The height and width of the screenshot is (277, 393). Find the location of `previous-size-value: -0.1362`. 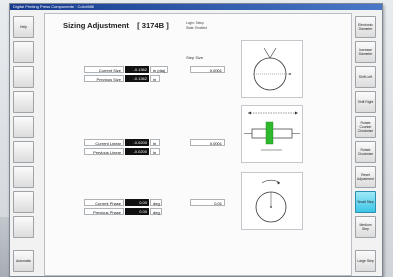

previous-size-value: -0.1362 is located at coordinates (137, 78).